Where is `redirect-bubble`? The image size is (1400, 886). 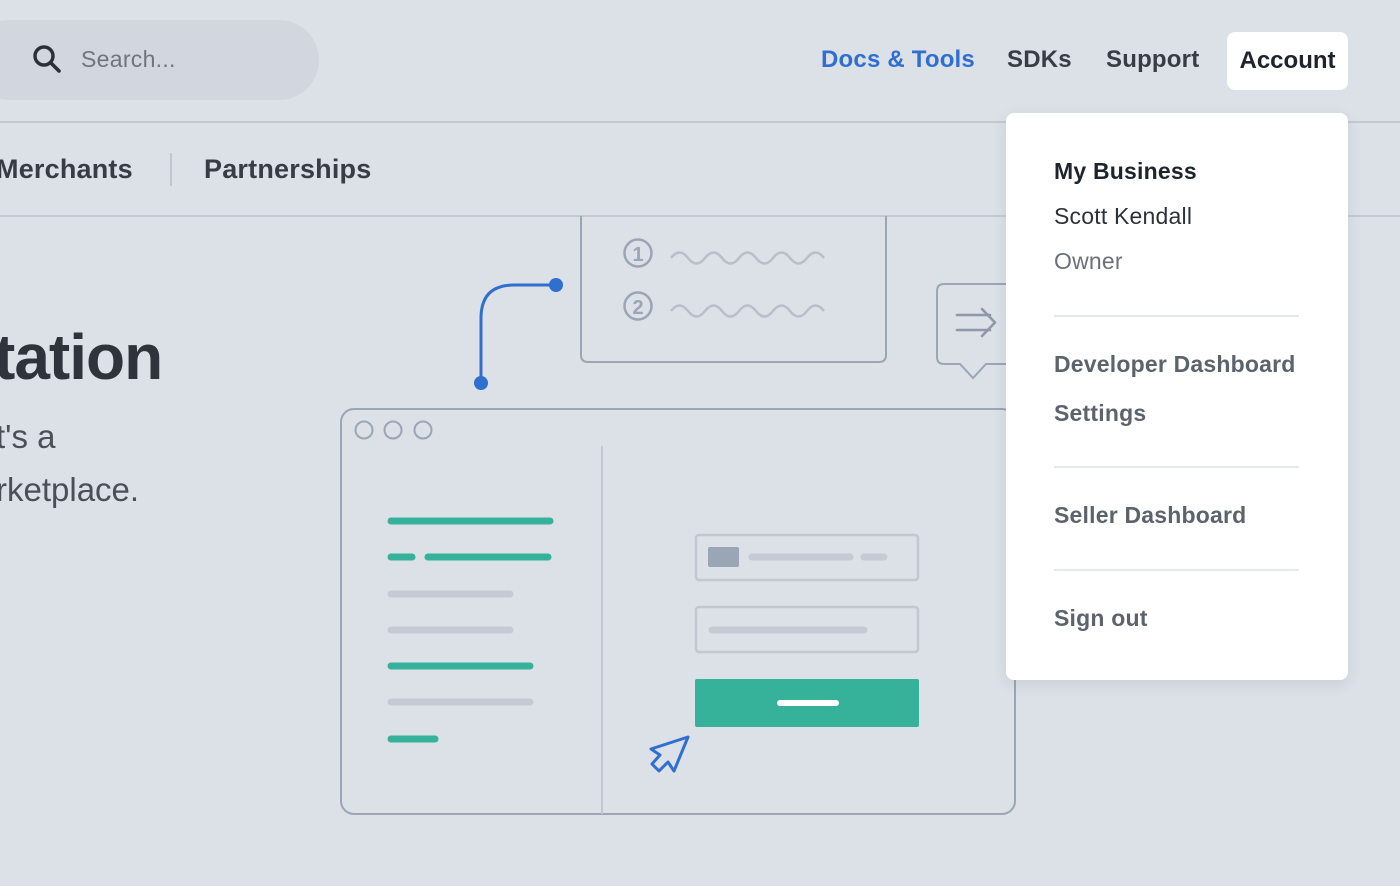
redirect-bubble is located at coordinates (971, 331).